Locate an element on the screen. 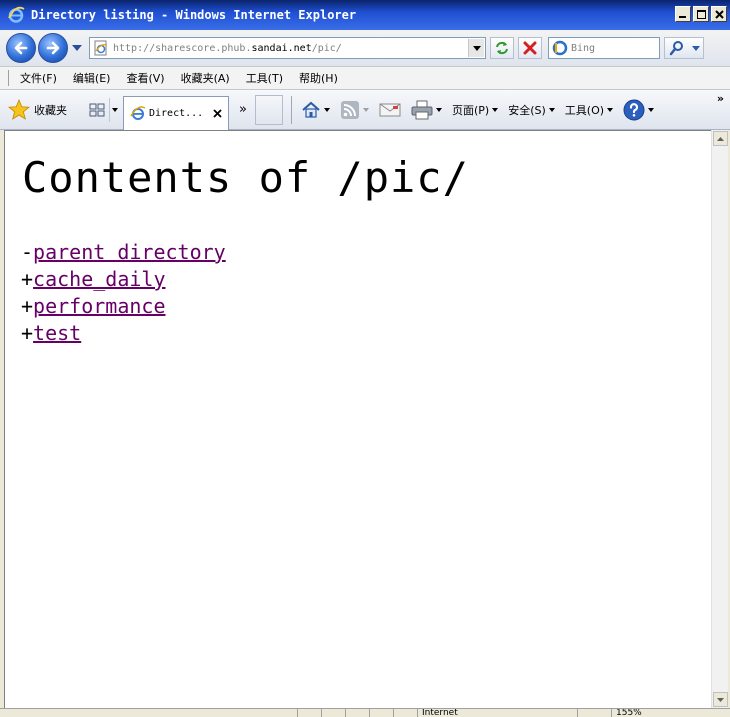 This screenshot has width=730, height=717. home-icon is located at coordinates (311, 109).